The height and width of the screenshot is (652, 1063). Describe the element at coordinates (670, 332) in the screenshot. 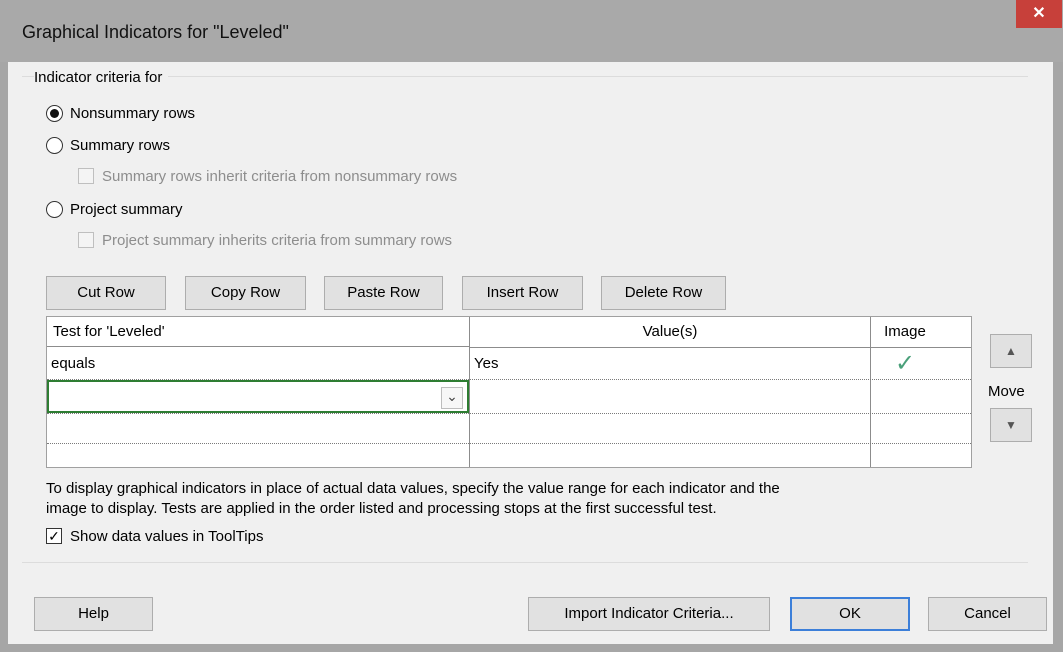

I see `column-header-values: Value(s)` at that location.